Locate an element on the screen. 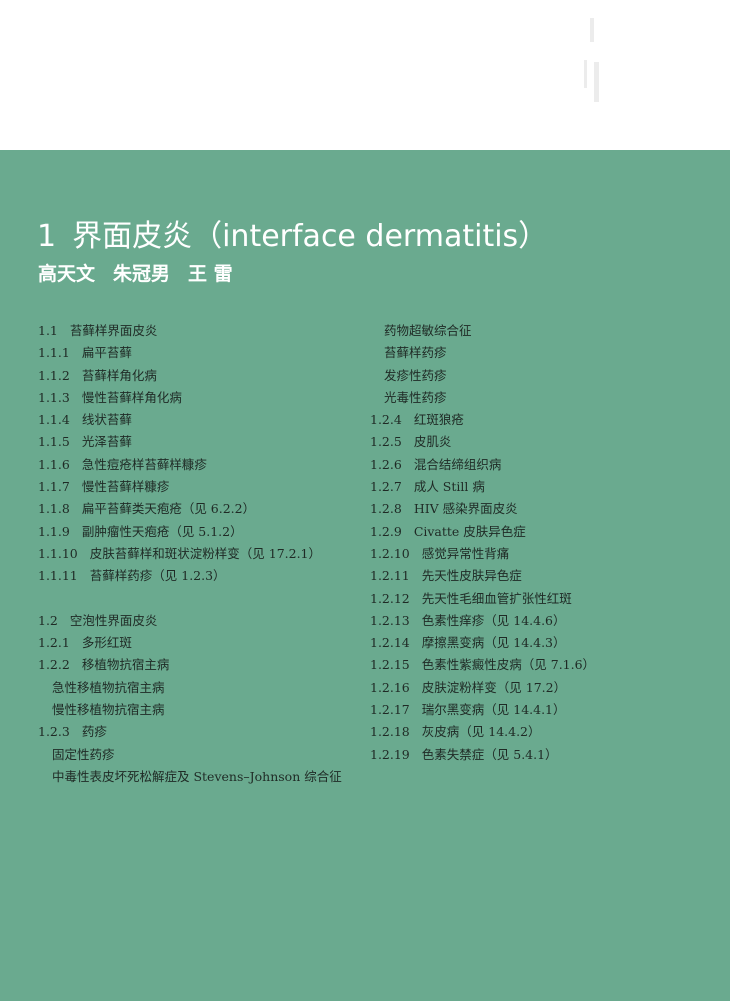  toc-entry-title: 慢性苔藓样糠疹 is located at coordinates (125, 487).